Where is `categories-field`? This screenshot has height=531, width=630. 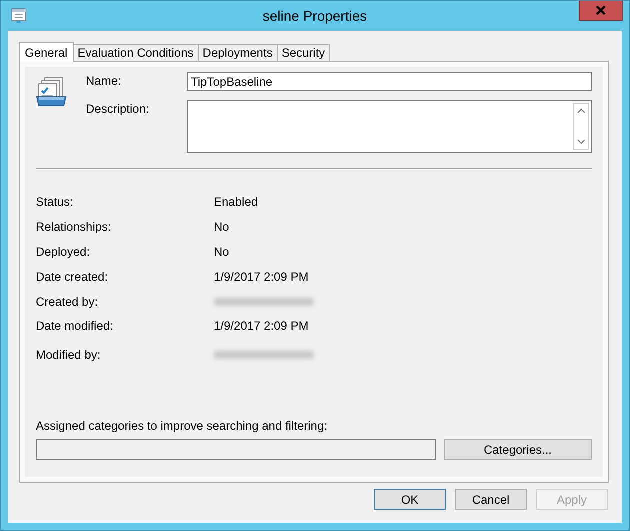 categories-field is located at coordinates (236, 449).